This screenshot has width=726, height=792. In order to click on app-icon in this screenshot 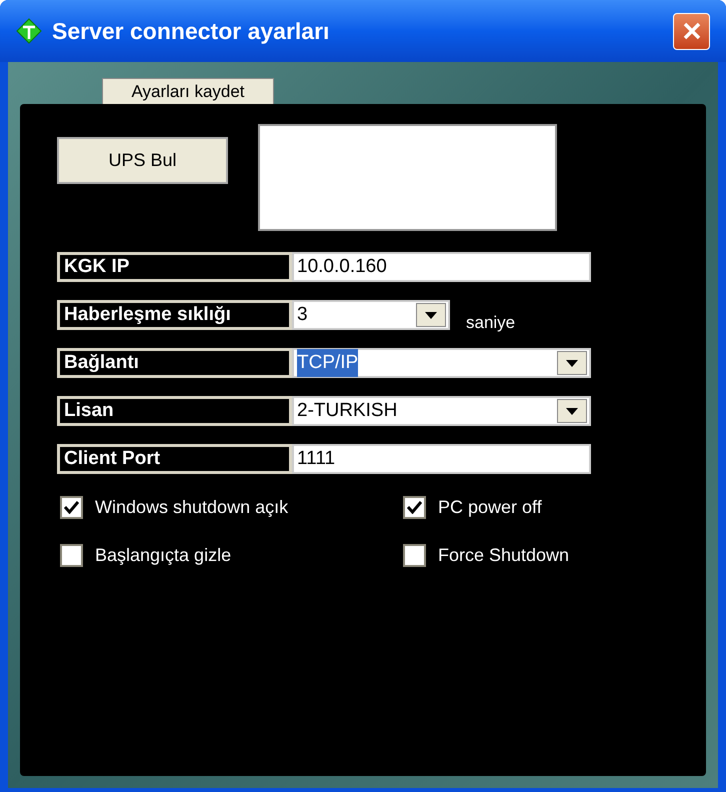, I will do `click(29, 31)`.